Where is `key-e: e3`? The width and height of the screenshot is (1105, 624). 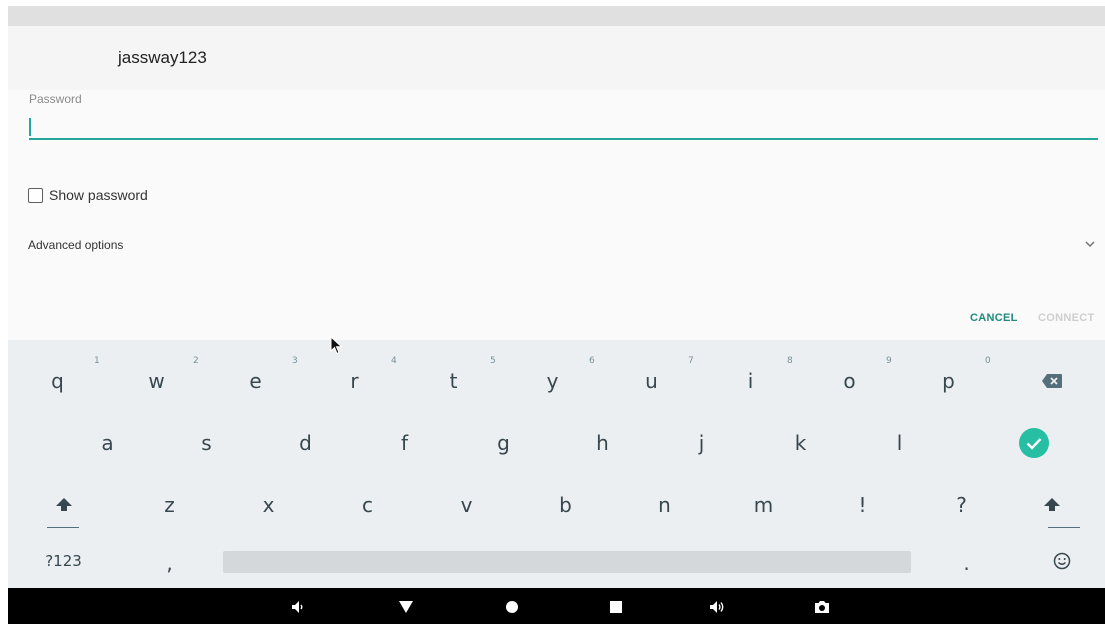 key-e: e3 is located at coordinates (255, 380).